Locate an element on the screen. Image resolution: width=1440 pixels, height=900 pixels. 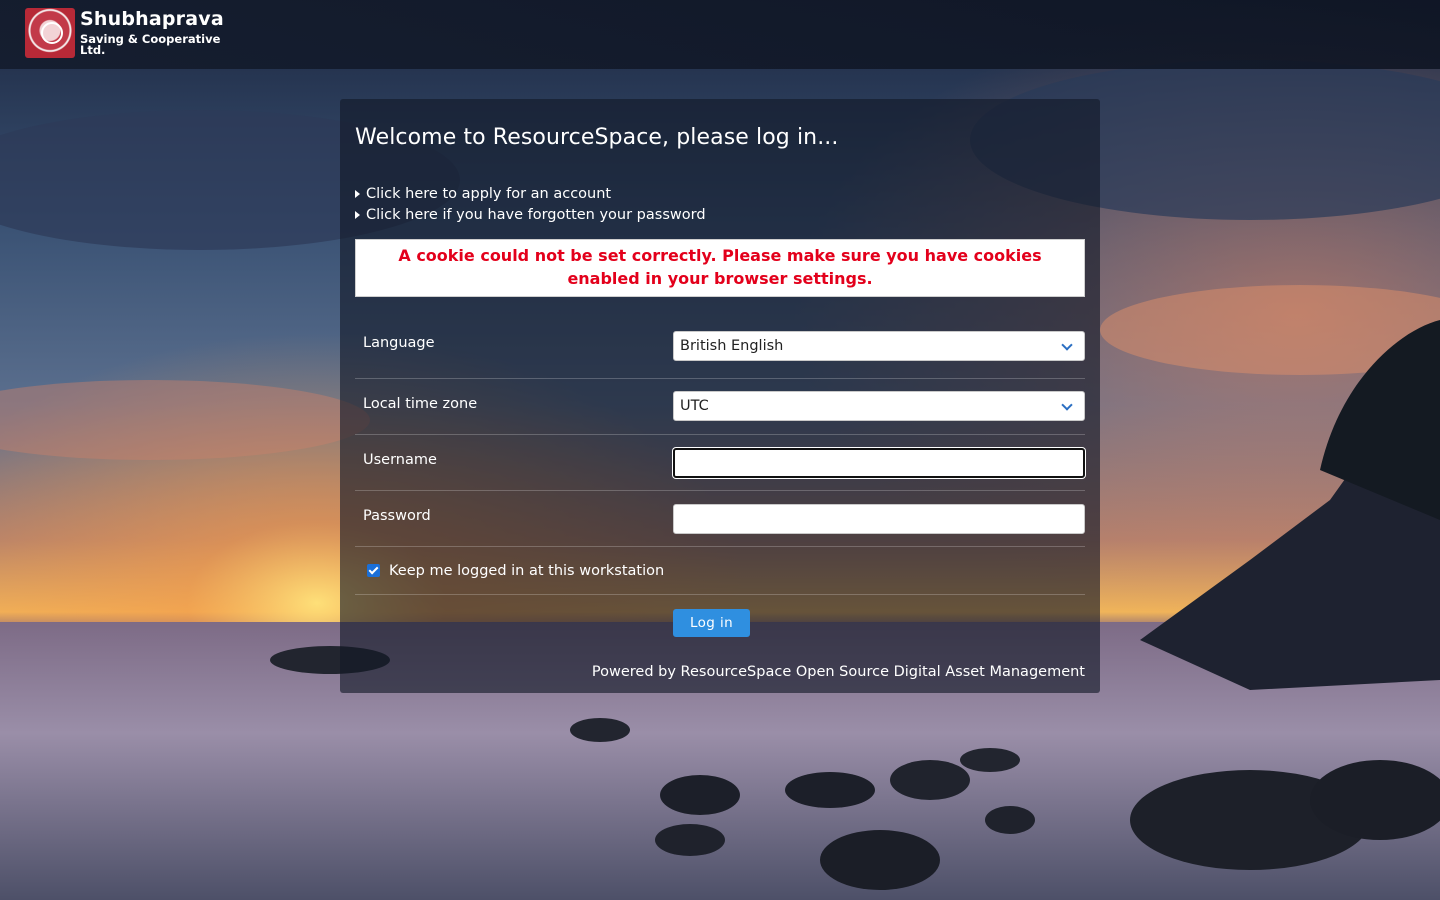
timezone-select: UTC is located at coordinates (879, 406).